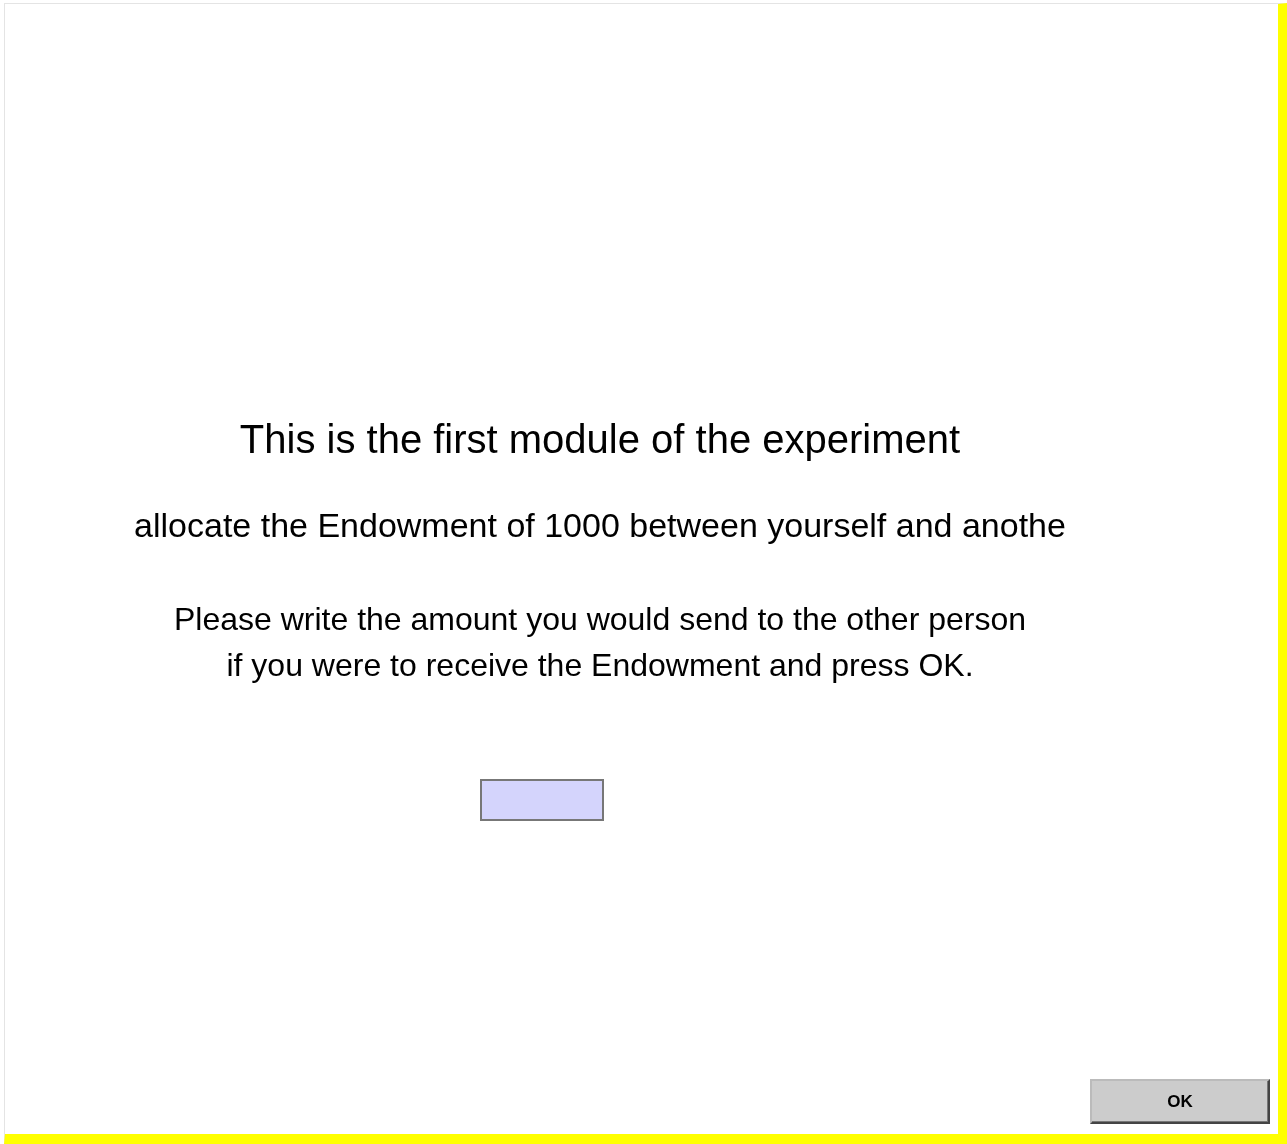 This screenshot has width=1287, height=1144. What do you see at coordinates (600, 642) in the screenshot?
I see `instruction-text: Please write the amount you would send to the other person if you were to receive the Endowment and press OK.` at bounding box center [600, 642].